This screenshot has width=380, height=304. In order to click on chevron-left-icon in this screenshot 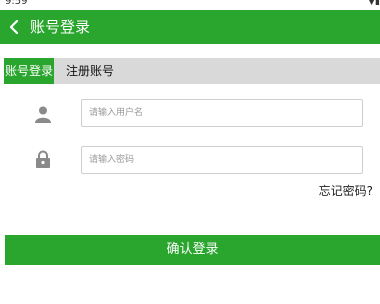, I will do `click(14, 27)`.